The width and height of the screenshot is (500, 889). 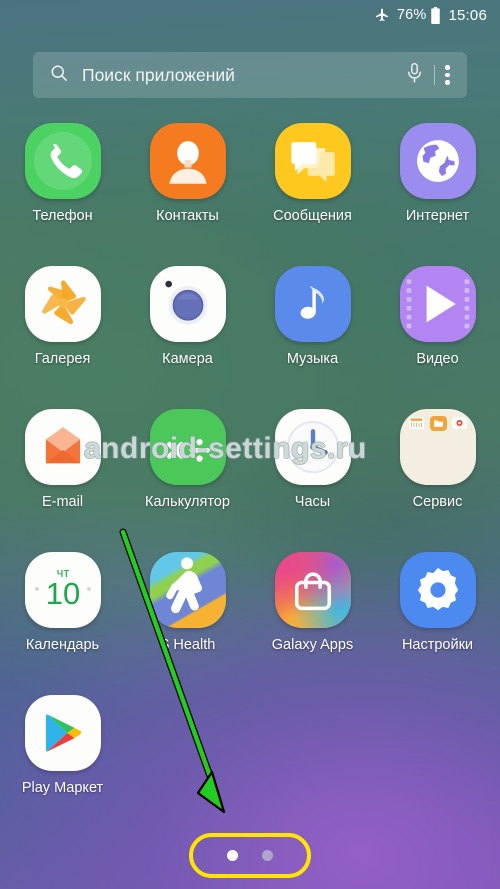 I want to click on app-item-music: Музыка, so click(x=312, y=334).